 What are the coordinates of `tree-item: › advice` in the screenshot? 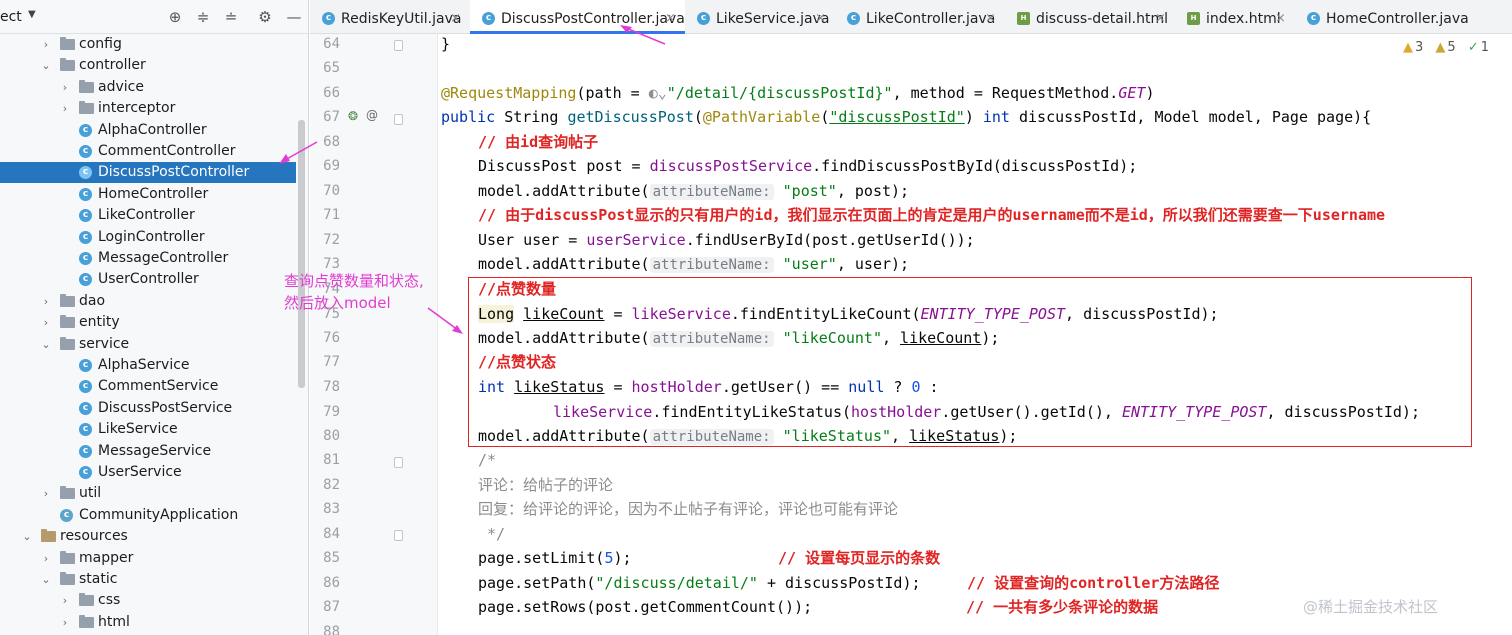 It's located at (148, 87).